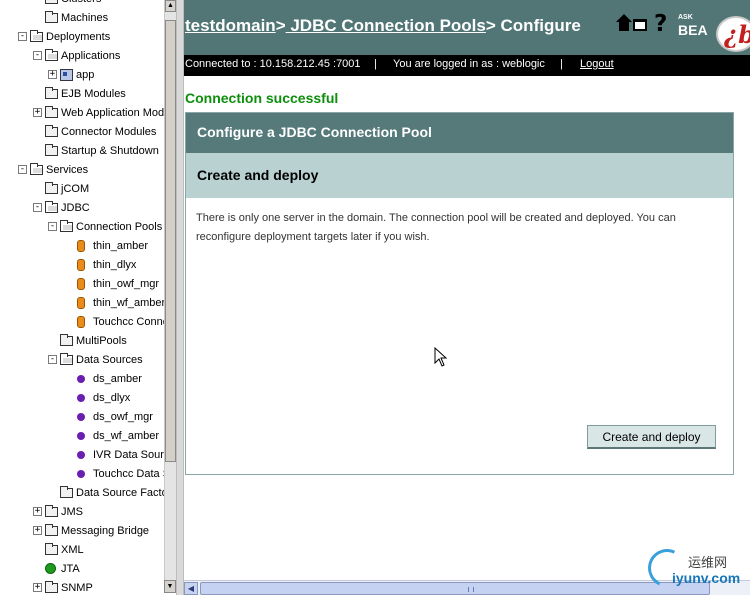 This screenshot has width=750, height=595. What do you see at coordinates (75, 189) in the screenshot?
I see `tree-item-label: jCOM` at bounding box center [75, 189].